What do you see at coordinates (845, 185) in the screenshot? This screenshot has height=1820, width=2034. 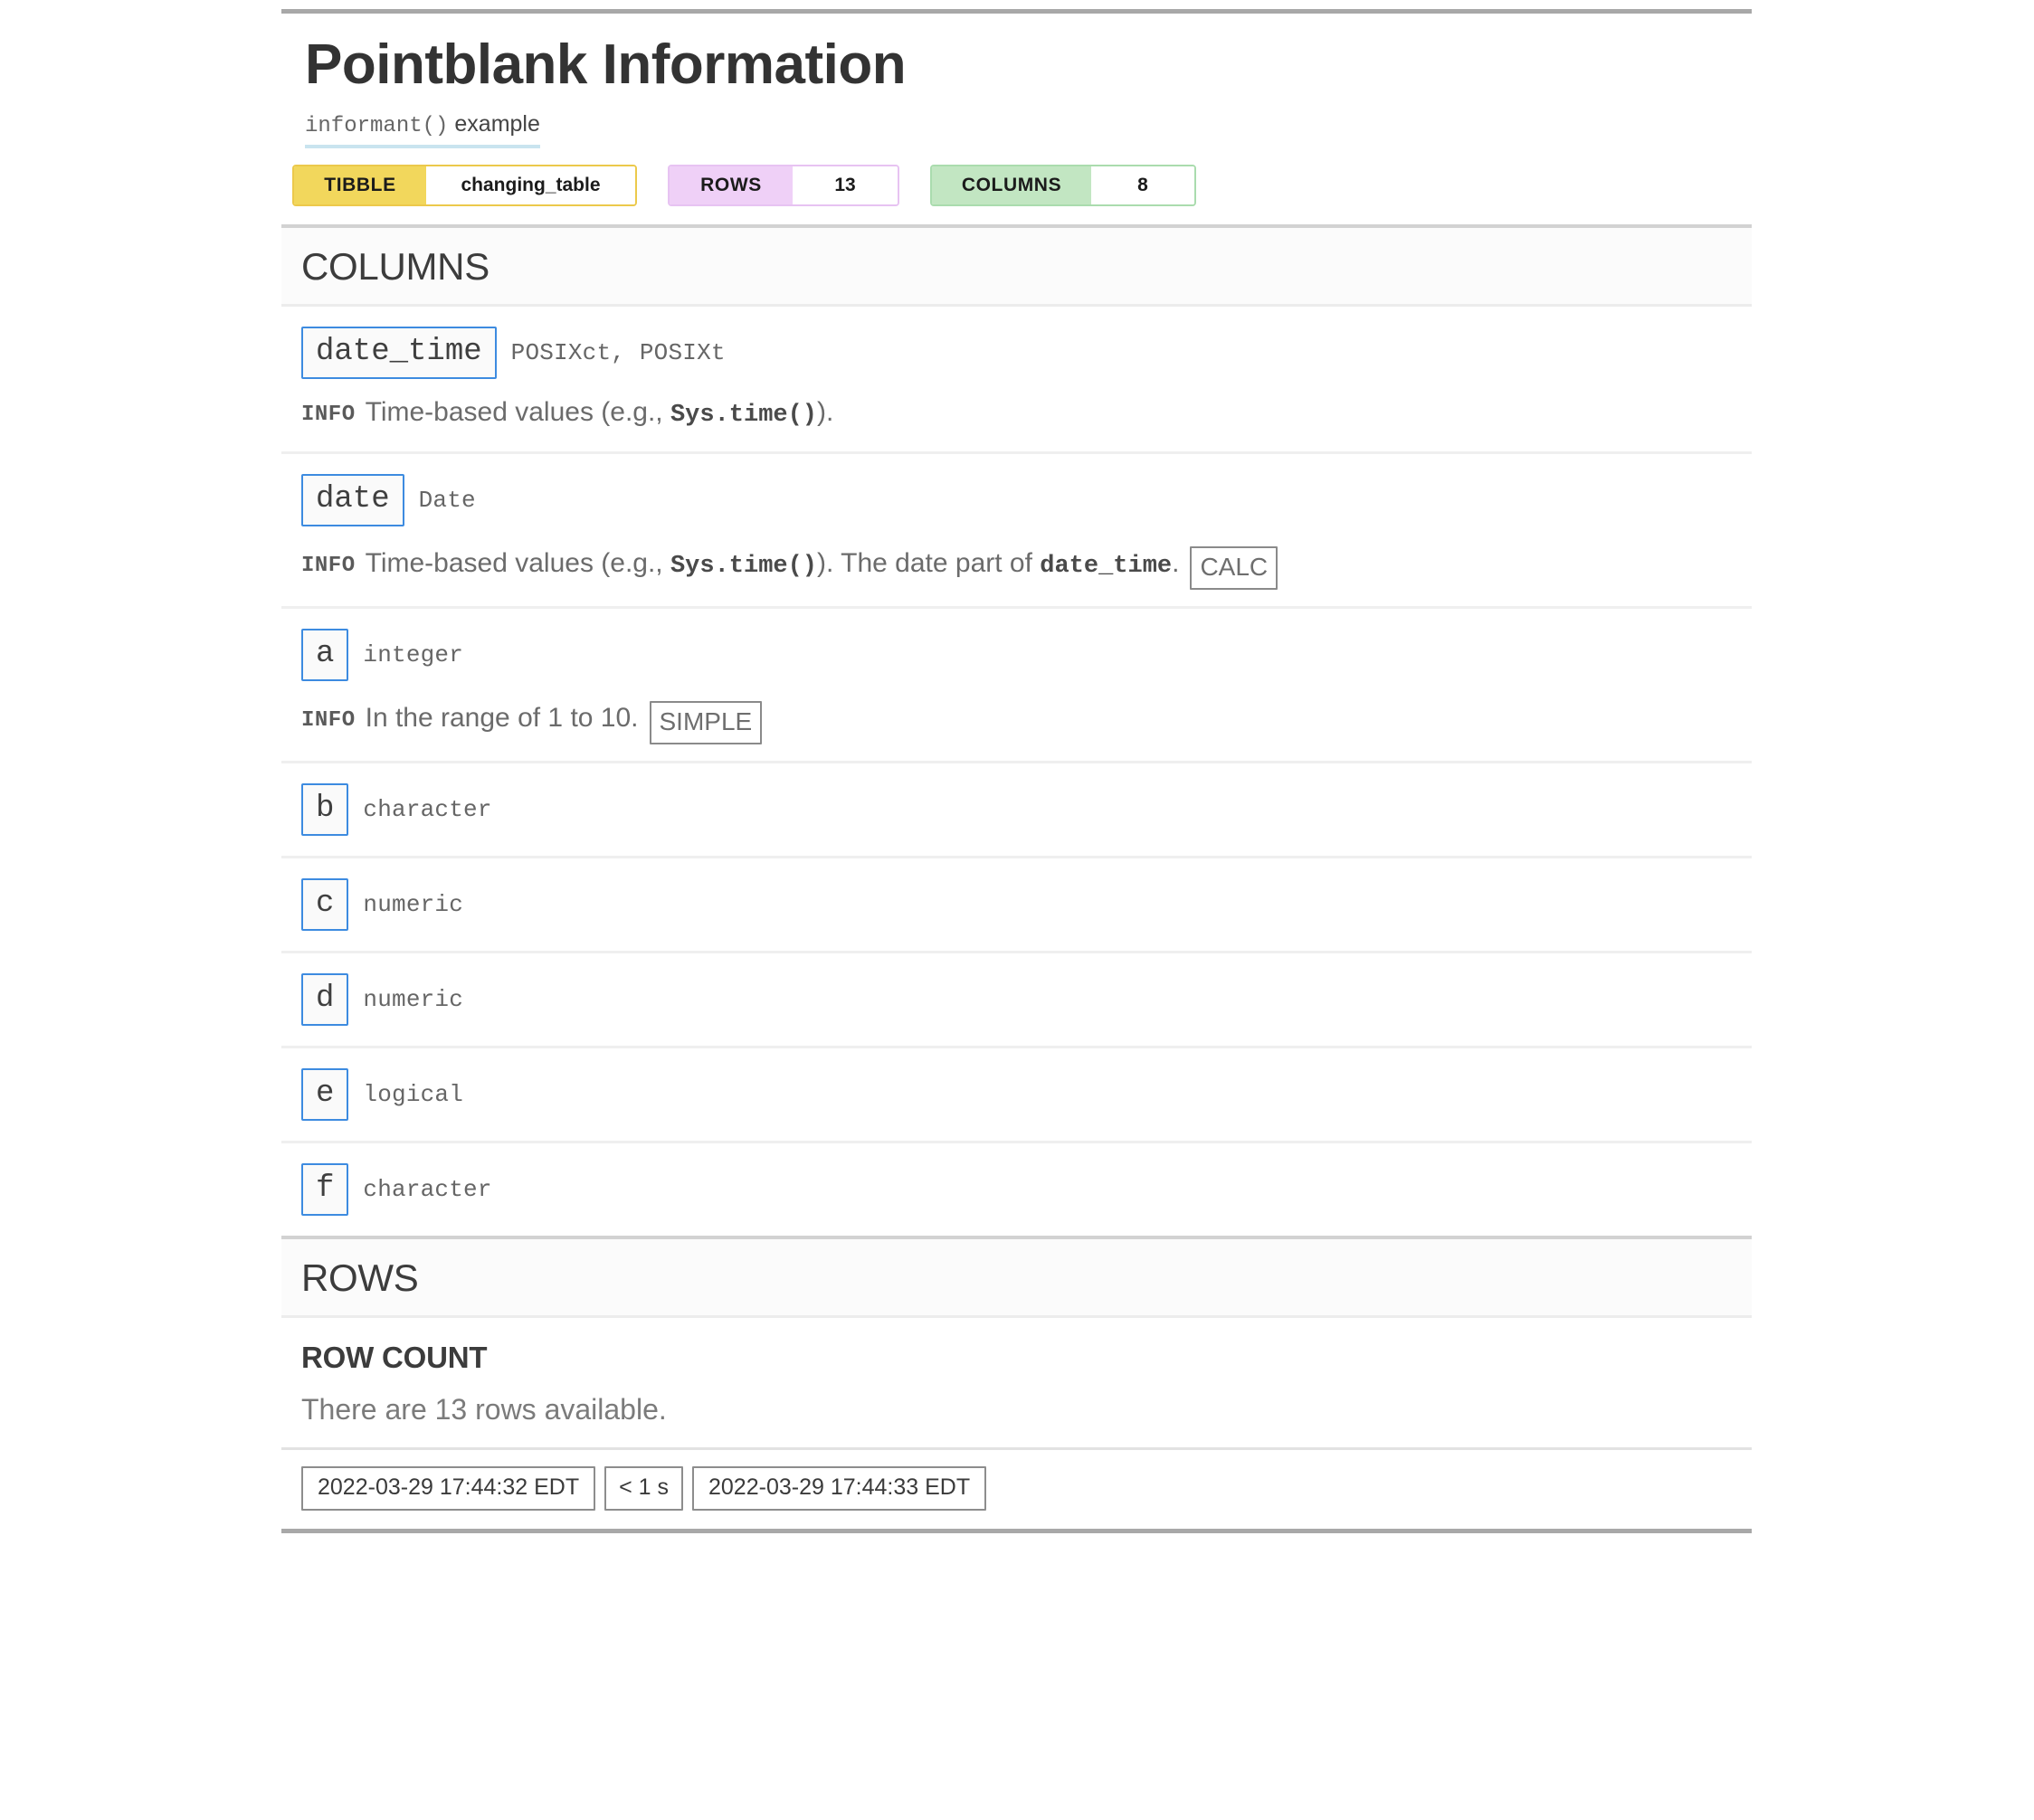 I see `badge-rows-value: 13` at bounding box center [845, 185].